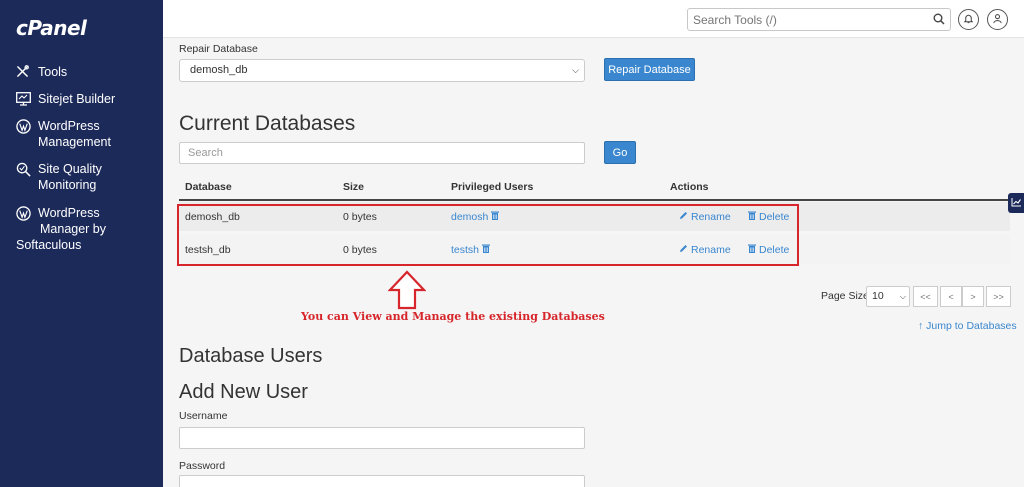 The image size is (1024, 487). What do you see at coordinates (77, 99) in the screenshot?
I see `sidebar-item-label: Sitejet Builder` at bounding box center [77, 99].